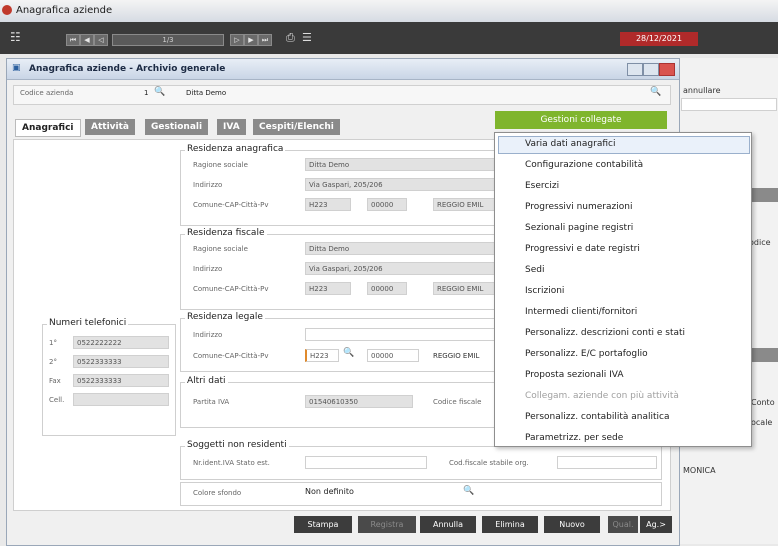  What do you see at coordinates (121, 399) in the screenshot?
I see `cell-field` at bounding box center [121, 399].